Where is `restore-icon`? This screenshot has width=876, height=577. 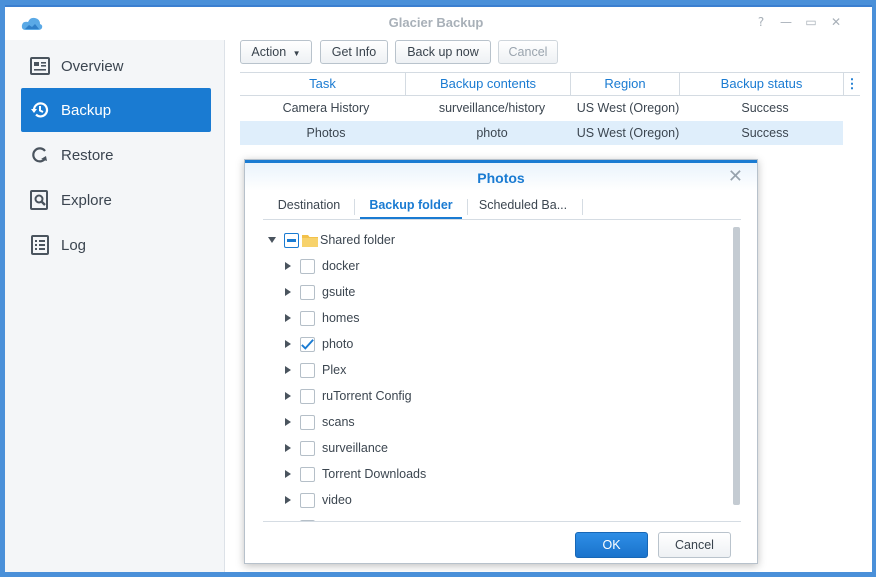
restore-icon is located at coordinates (40, 155).